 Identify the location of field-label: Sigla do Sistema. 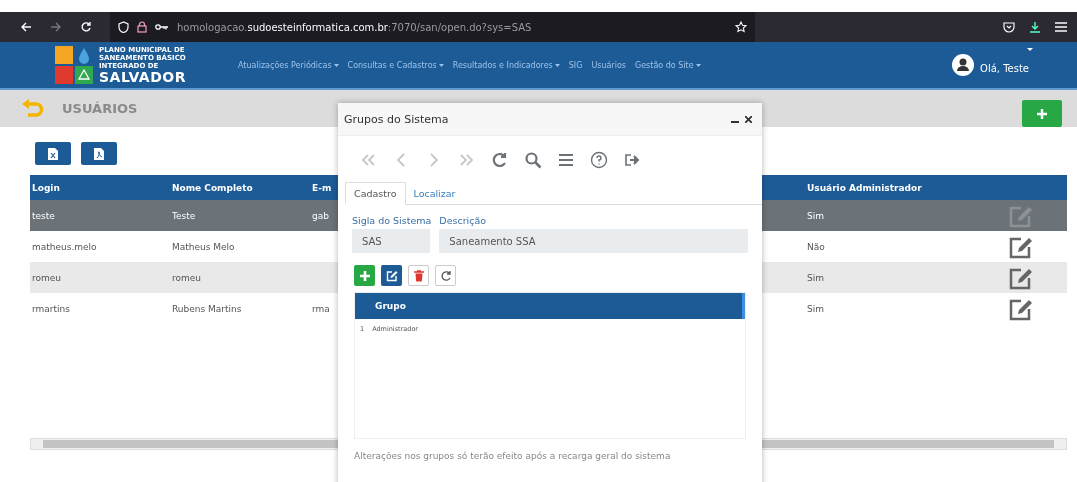
(392, 220).